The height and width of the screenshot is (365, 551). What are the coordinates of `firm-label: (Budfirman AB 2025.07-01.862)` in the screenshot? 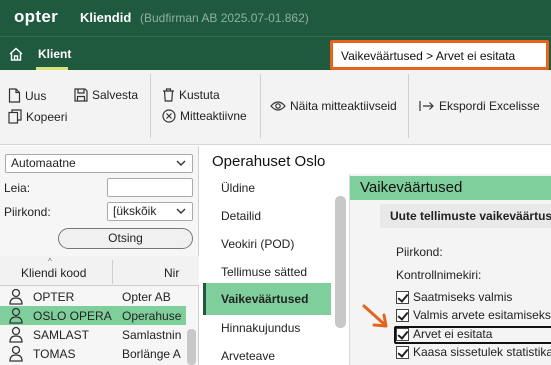 It's located at (224, 18).